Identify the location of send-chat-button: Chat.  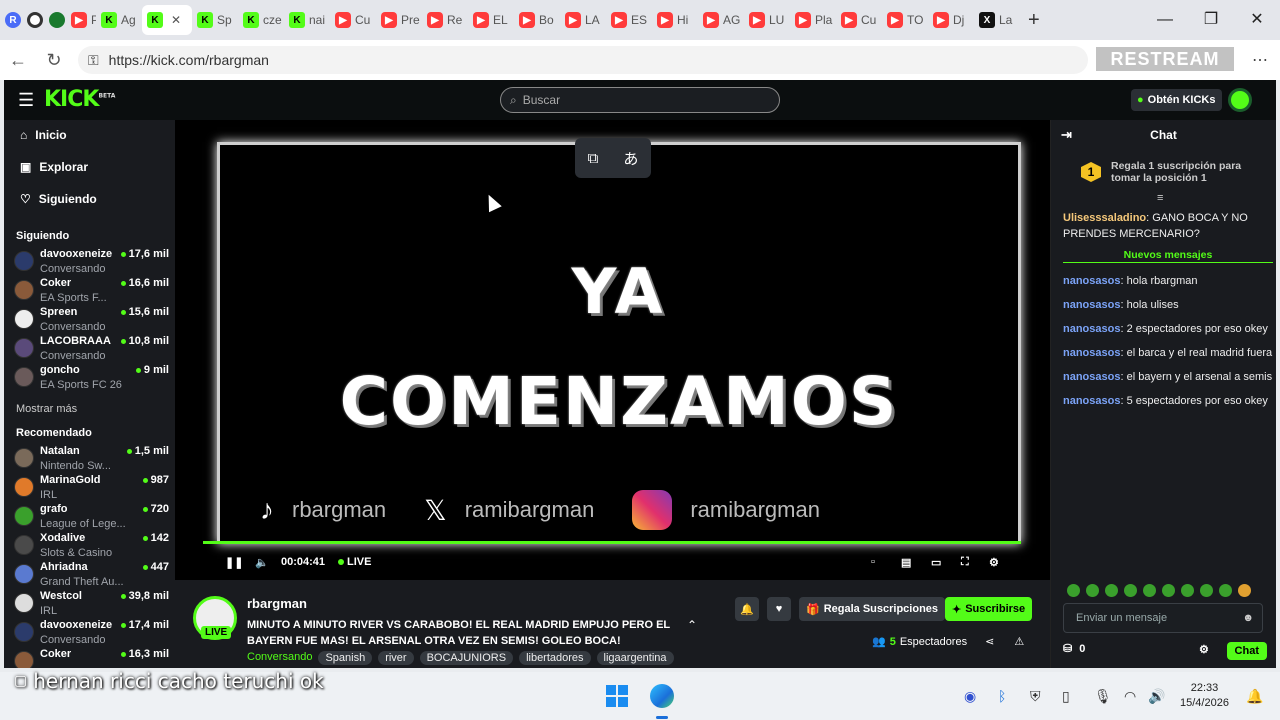
(1246, 651).